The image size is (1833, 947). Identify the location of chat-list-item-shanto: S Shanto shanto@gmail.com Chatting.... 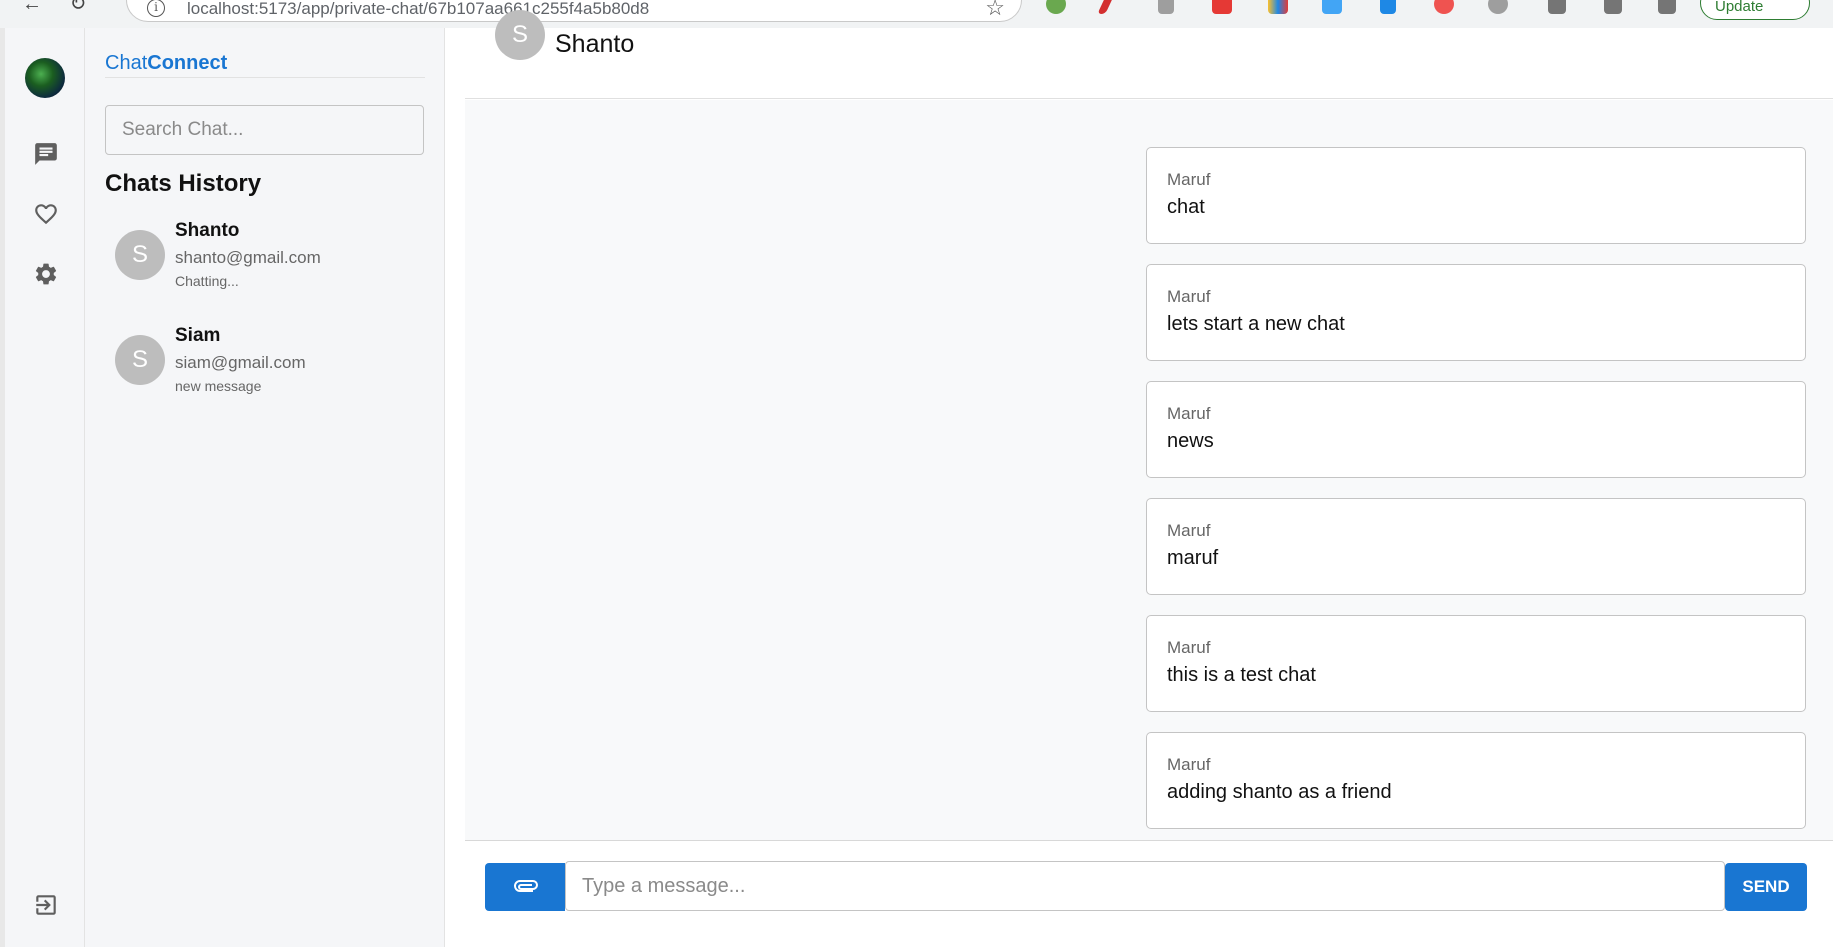
(265, 263).